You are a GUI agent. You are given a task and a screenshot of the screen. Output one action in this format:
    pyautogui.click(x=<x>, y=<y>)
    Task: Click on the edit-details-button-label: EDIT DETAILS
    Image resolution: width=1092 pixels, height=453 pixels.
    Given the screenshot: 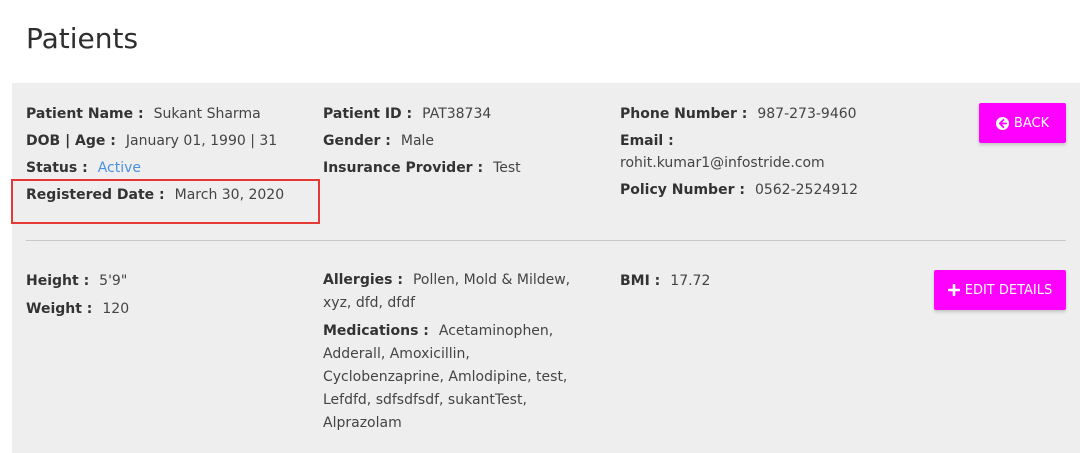 What is the action you would take?
    pyautogui.click(x=1008, y=290)
    